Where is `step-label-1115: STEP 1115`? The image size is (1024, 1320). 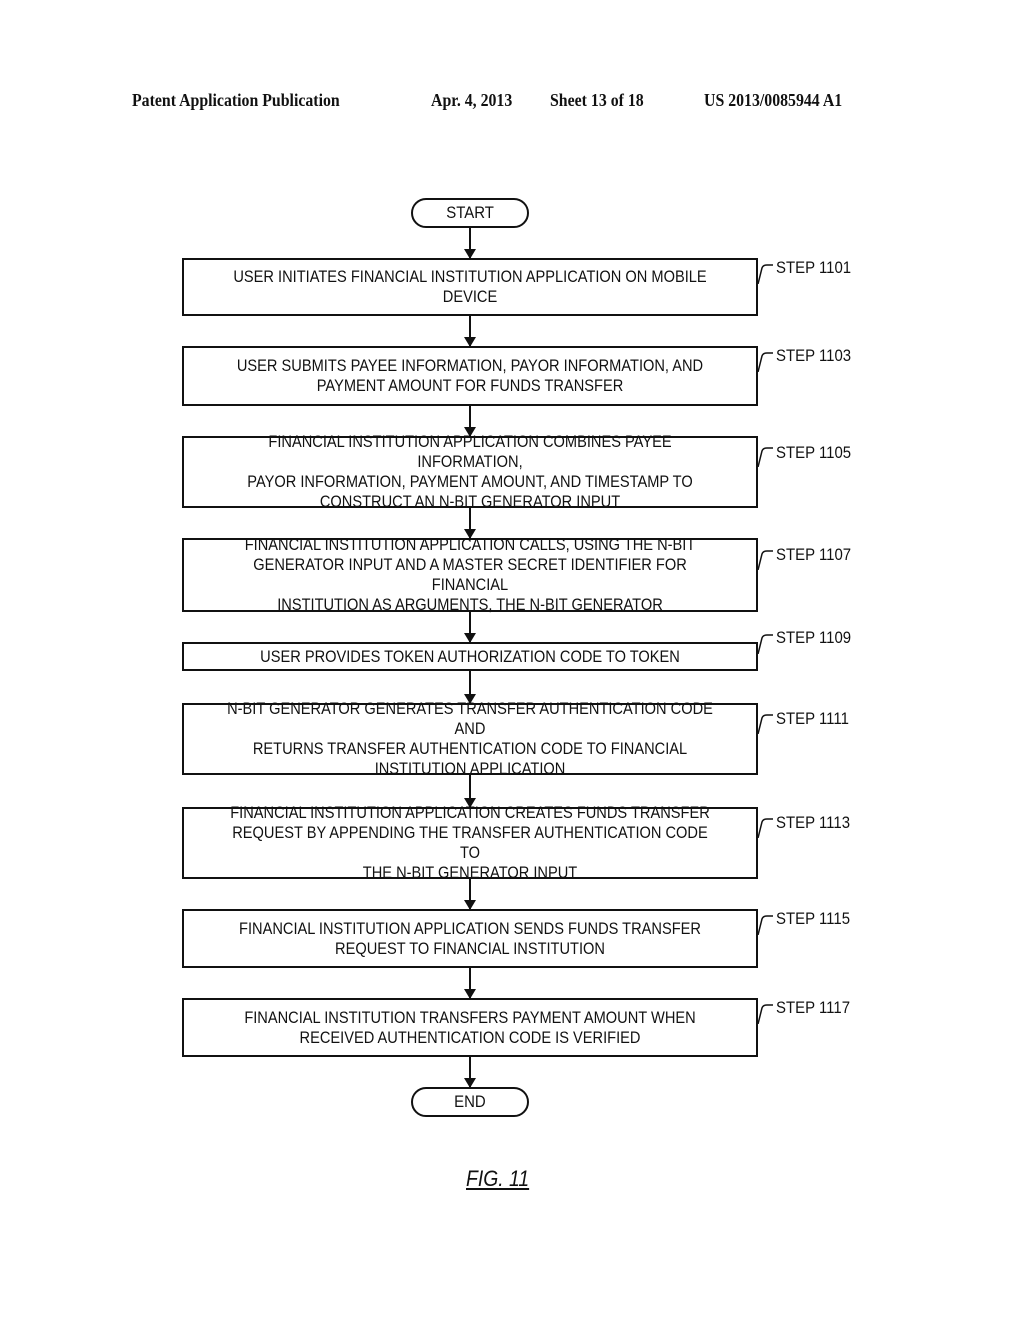 step-label-1115: STEP 1115 is located at coordinates (813, 918).